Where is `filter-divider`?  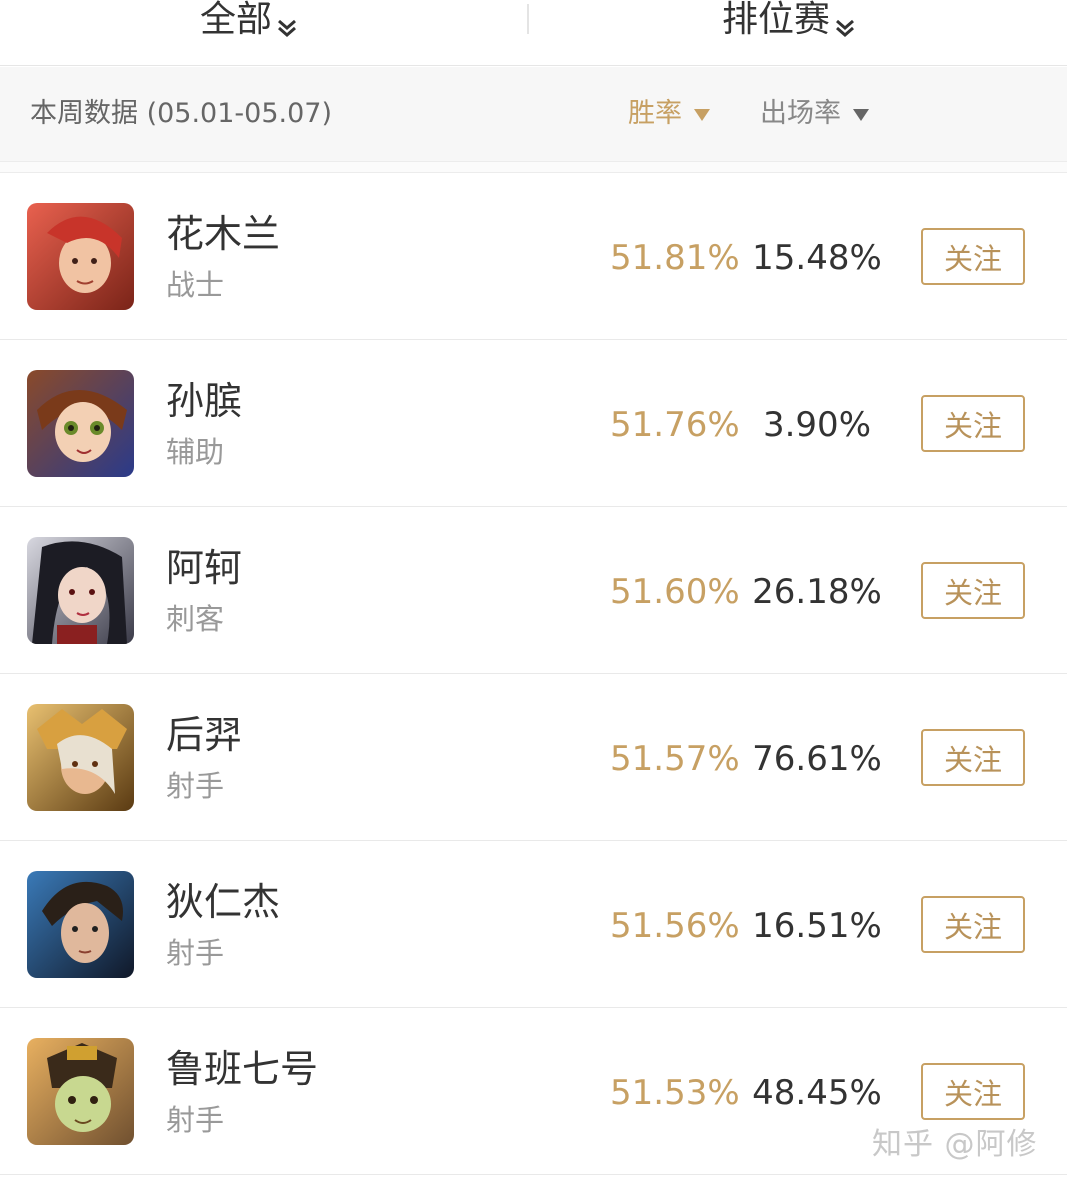
filter-divider is located at coordinates (528, 19).